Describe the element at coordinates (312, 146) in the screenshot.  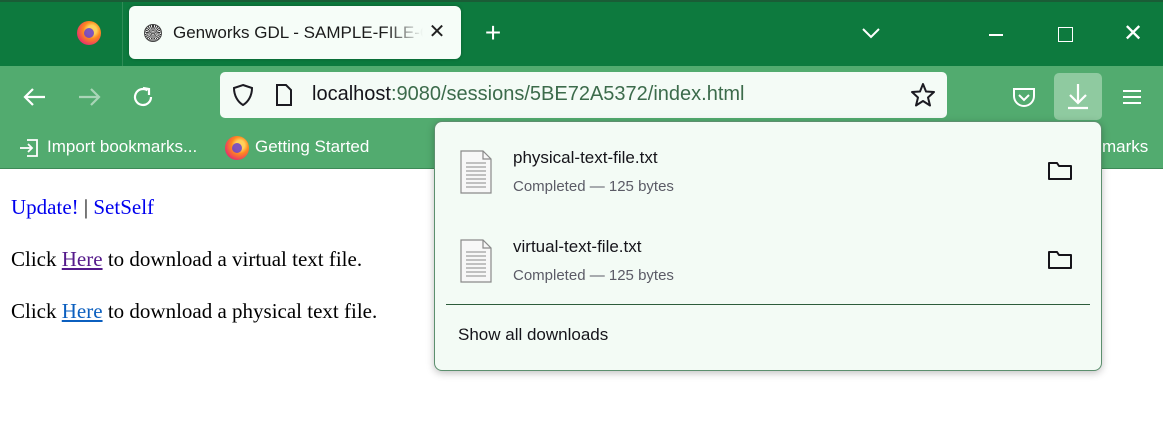
I see `getting-started-label: Getting Started` at that location.